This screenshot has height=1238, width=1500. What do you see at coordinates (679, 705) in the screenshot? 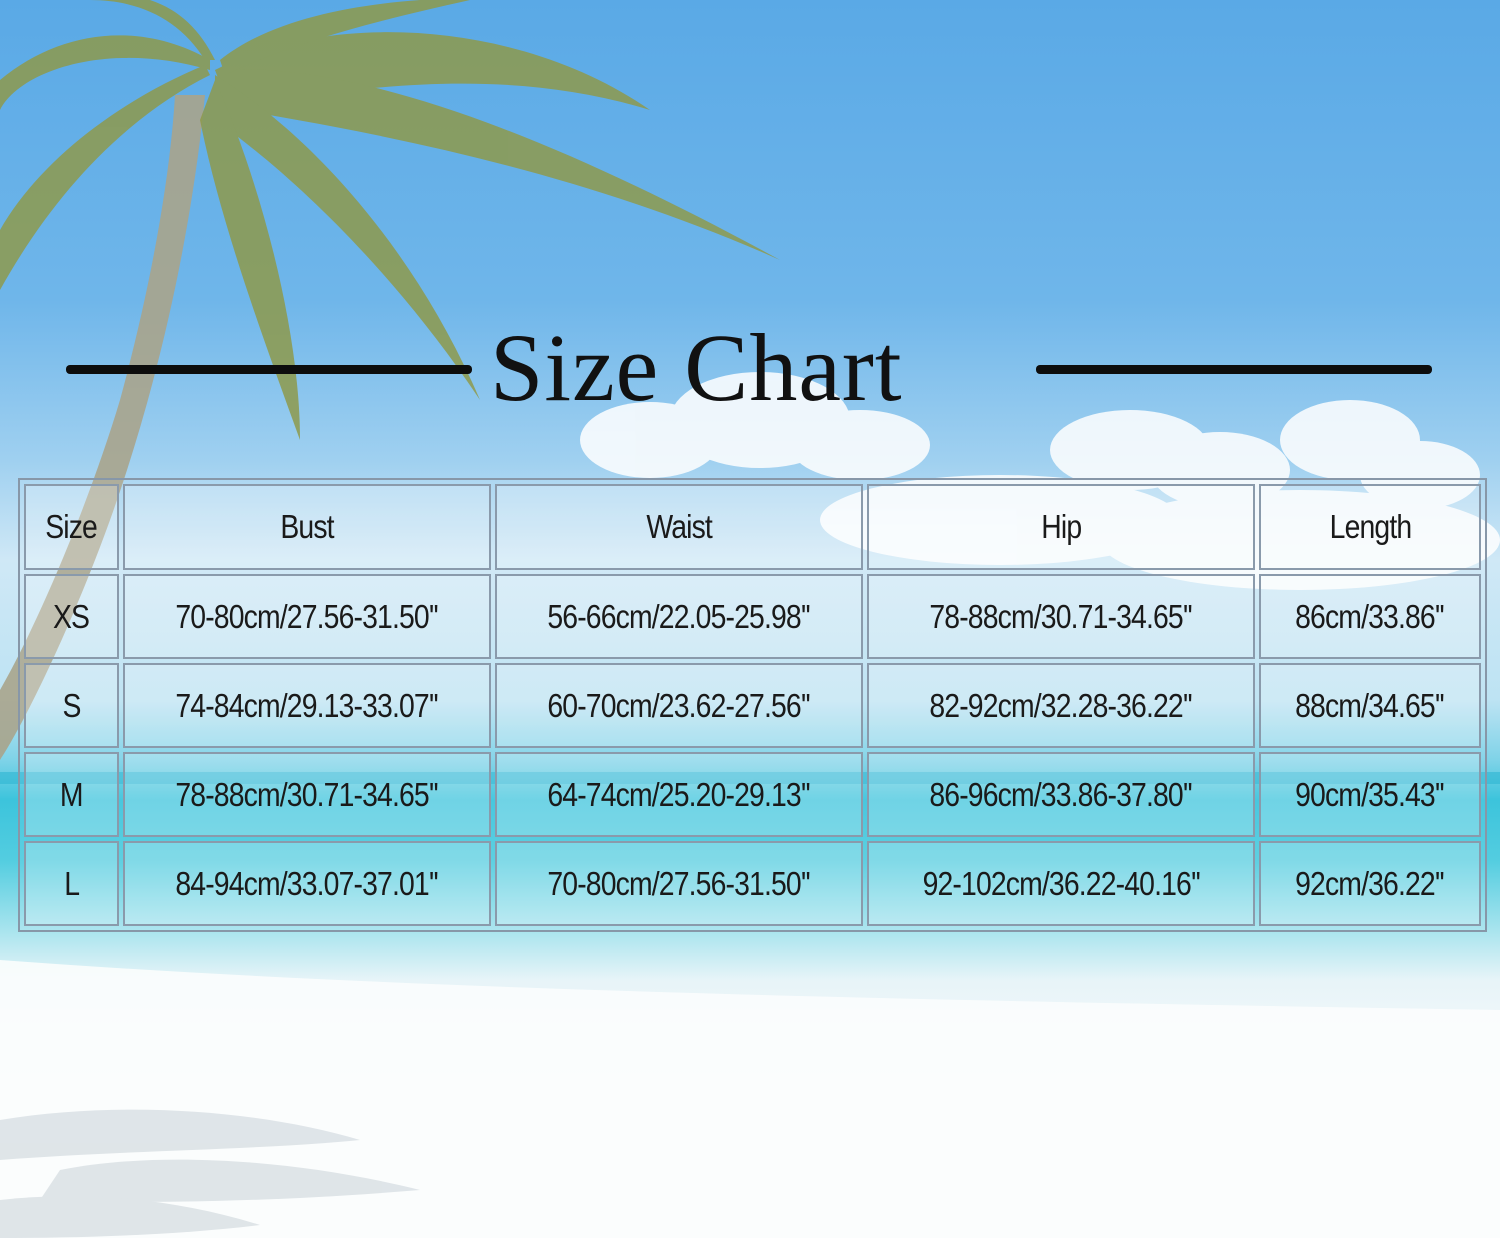
I see `cell-waist: 60-70cm/23.62-27.56''` at bounding box center [679, 705].